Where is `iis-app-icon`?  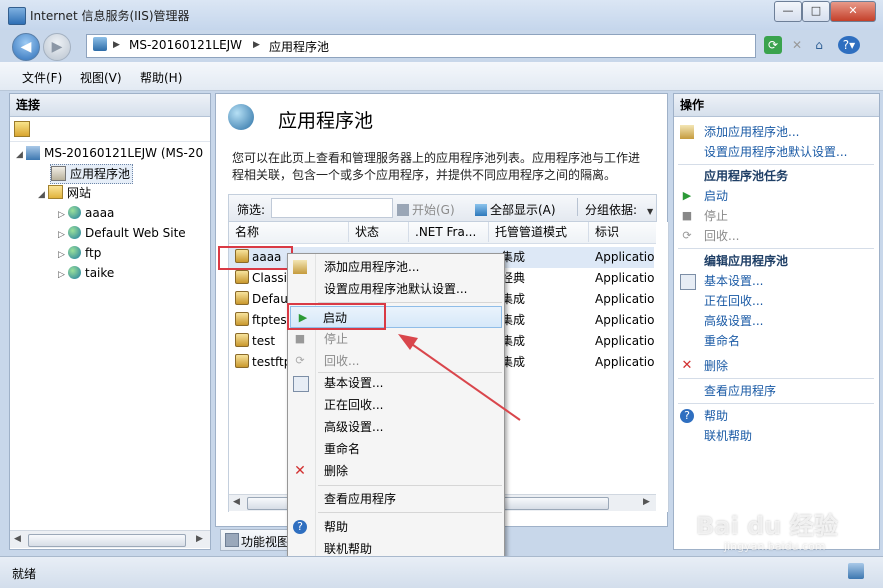 iis-app-icon is located at coordinates (17, 16).